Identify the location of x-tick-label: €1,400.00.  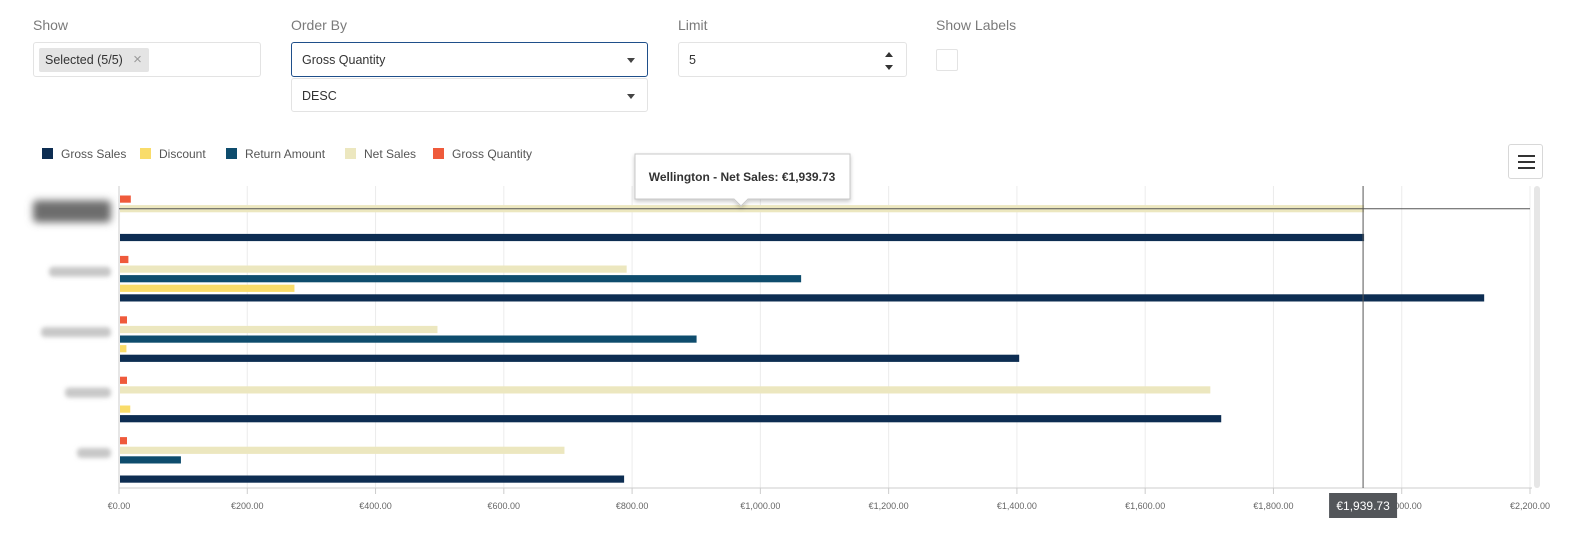
(1017, 506).